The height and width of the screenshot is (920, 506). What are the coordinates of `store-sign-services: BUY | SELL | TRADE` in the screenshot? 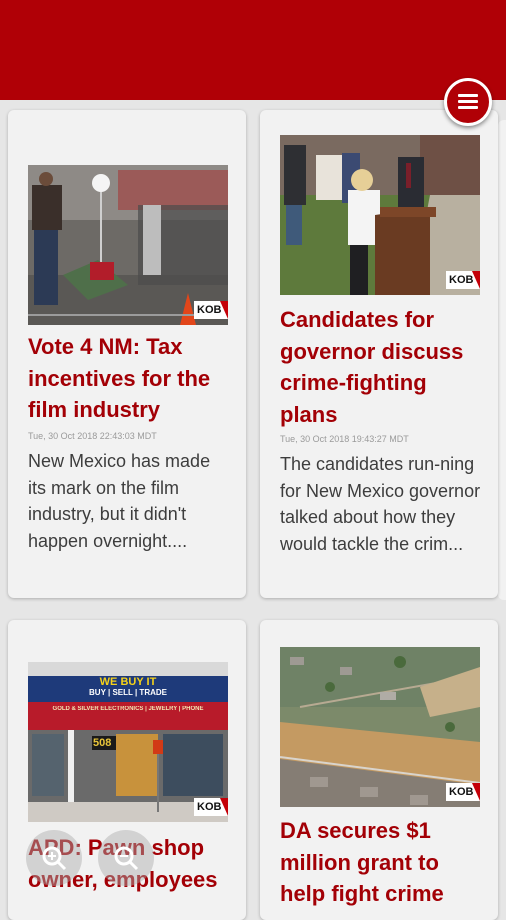 It's located at (128, 692).